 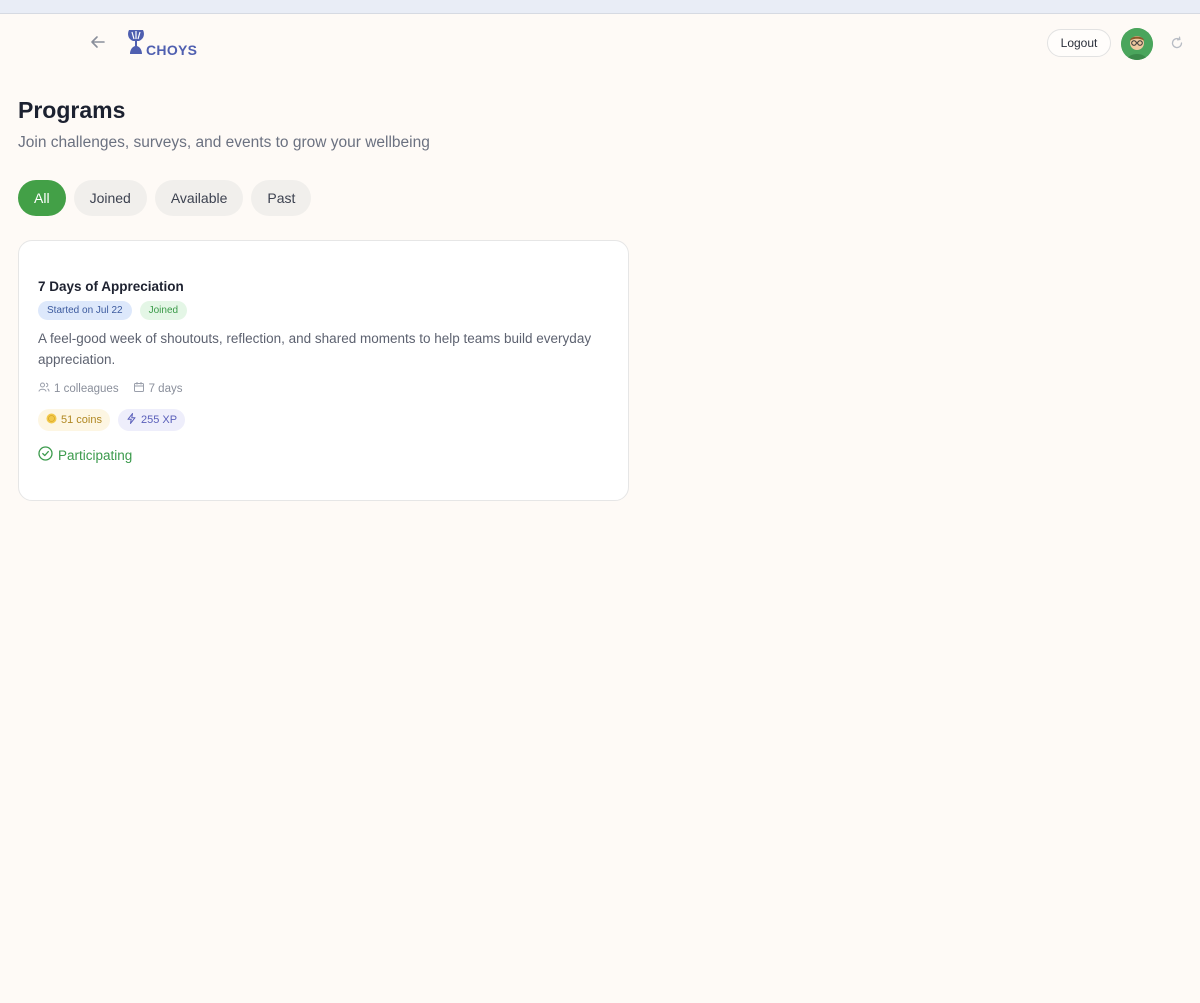 I want to click on colleagues-label: 1 colleagues, so click(x=86, y=388).